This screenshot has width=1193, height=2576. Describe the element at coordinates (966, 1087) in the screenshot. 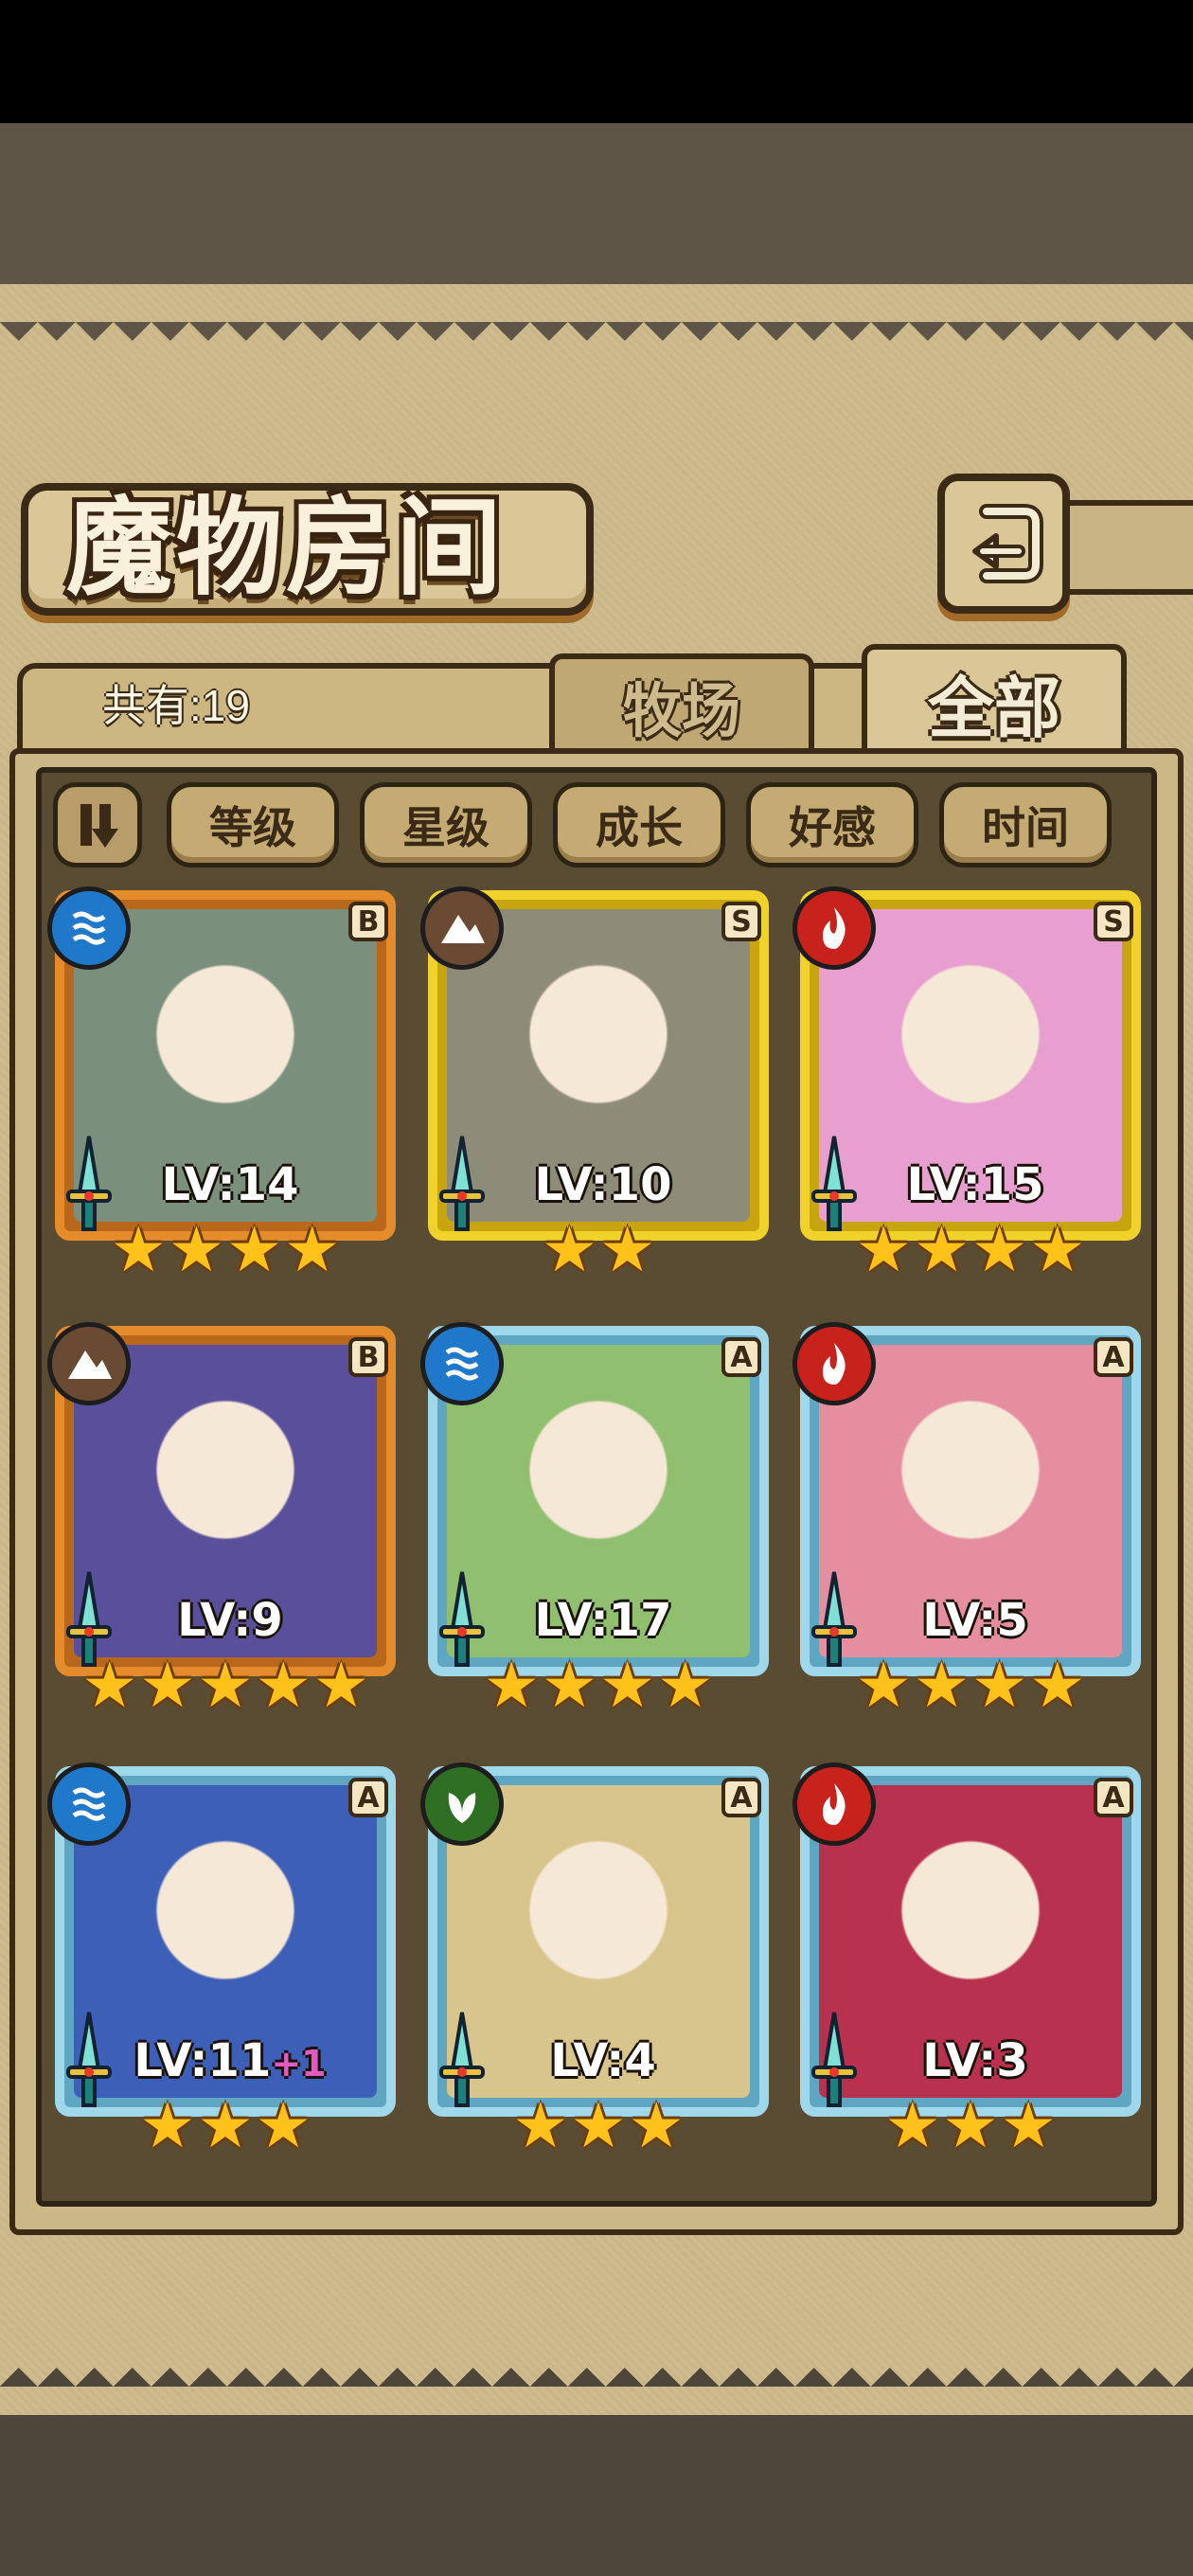

I see `monster-card: S LV:15 ★ ★ ★ ★` at that location.